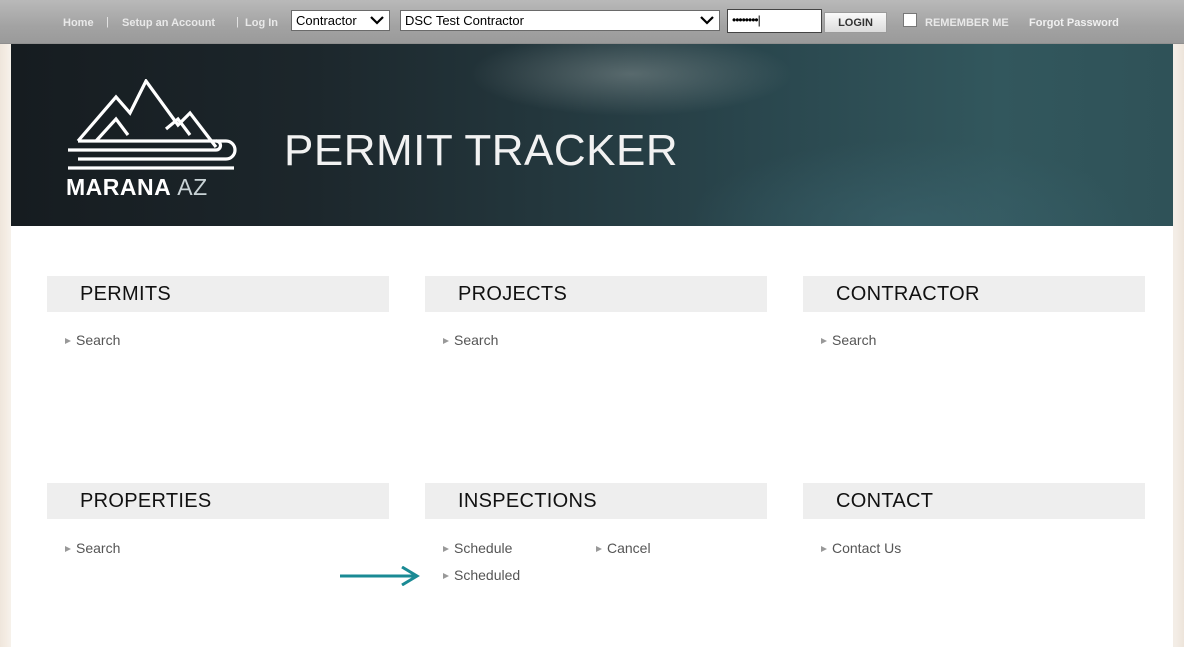  Describe the element at coordinates (967, 23) in the screenshot. I see `remember-me-label: REMEMBER ME` at that location.